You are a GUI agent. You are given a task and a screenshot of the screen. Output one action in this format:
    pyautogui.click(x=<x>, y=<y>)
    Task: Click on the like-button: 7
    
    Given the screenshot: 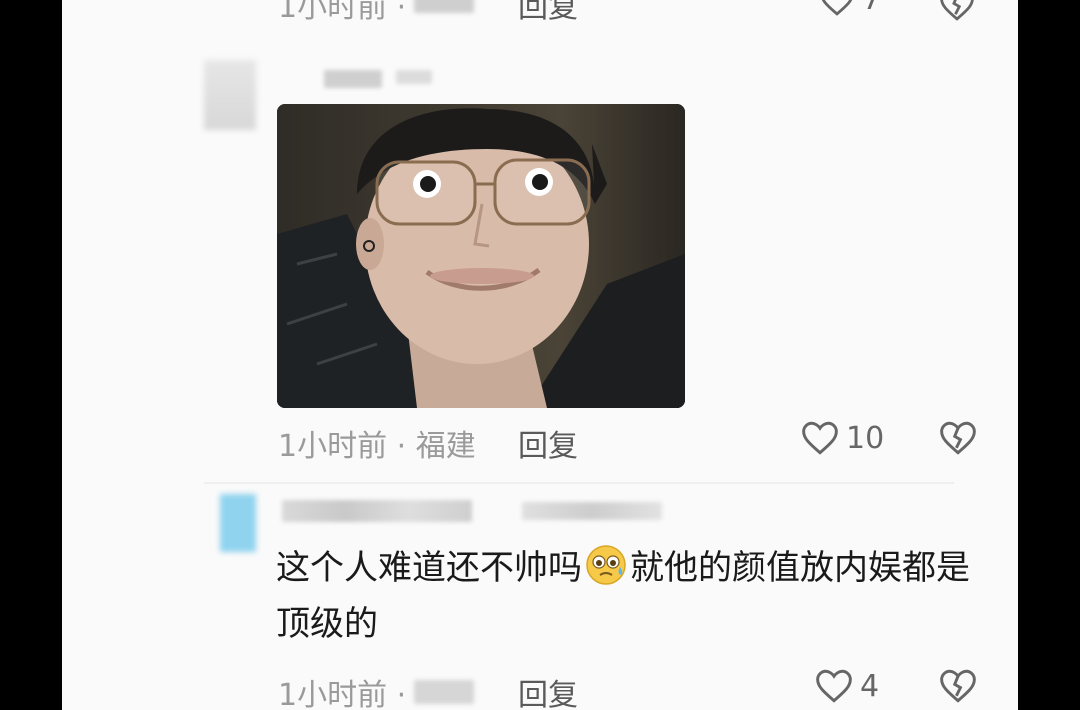 What is the action you would take?
    pyautogui.click(x=849, y=8)
    